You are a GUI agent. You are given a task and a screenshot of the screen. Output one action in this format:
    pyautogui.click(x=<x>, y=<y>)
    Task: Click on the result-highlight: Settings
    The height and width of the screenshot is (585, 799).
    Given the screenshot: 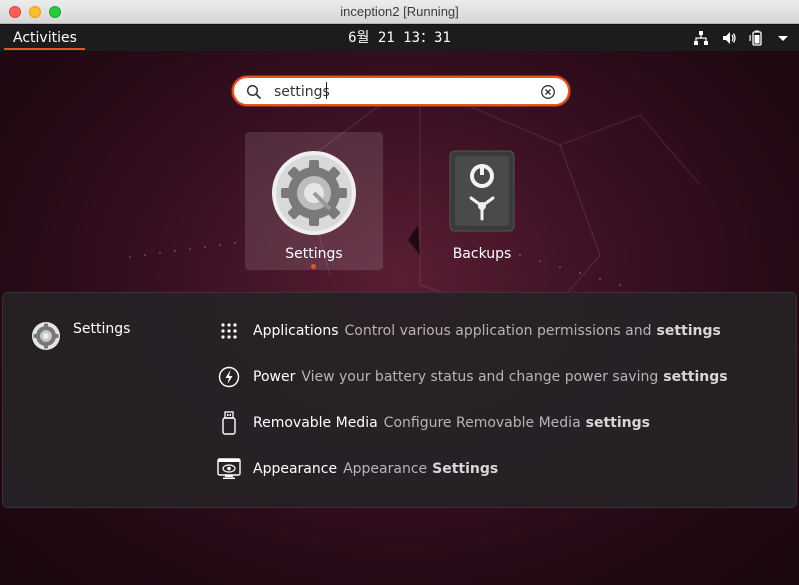 What is the action you would take?
    pyautogui.click(x=465, y=469)
    